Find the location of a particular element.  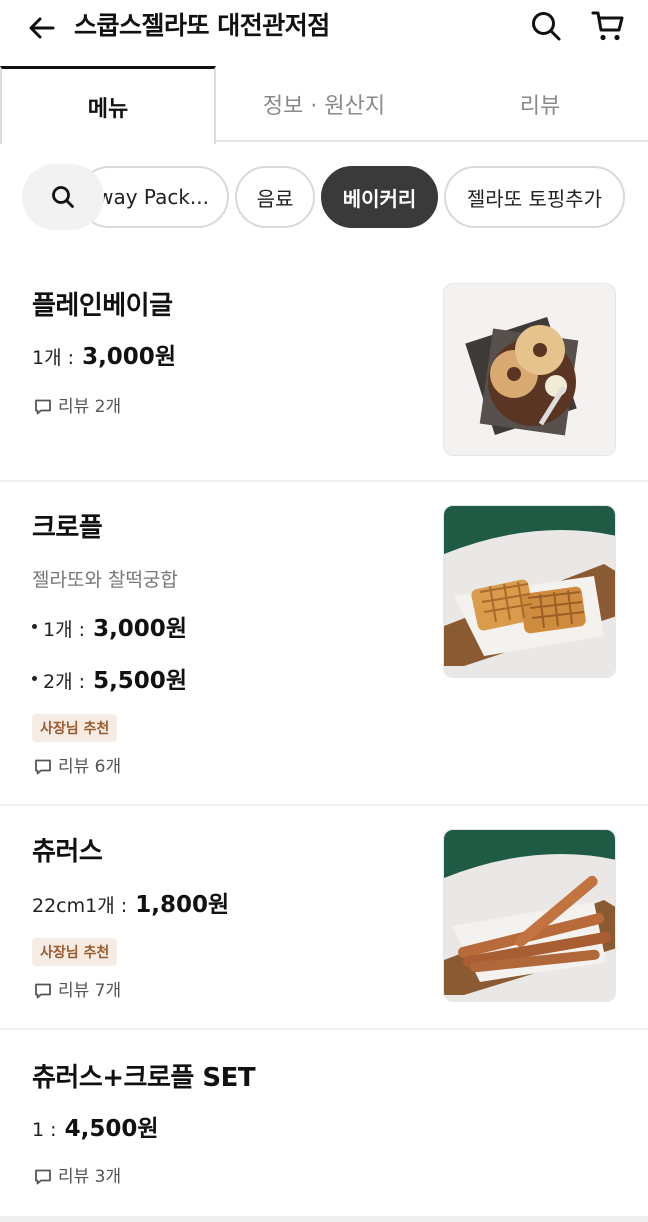

app-header: 스쿱스젤라또 대전관저점 is located at coordinates (324, 28).